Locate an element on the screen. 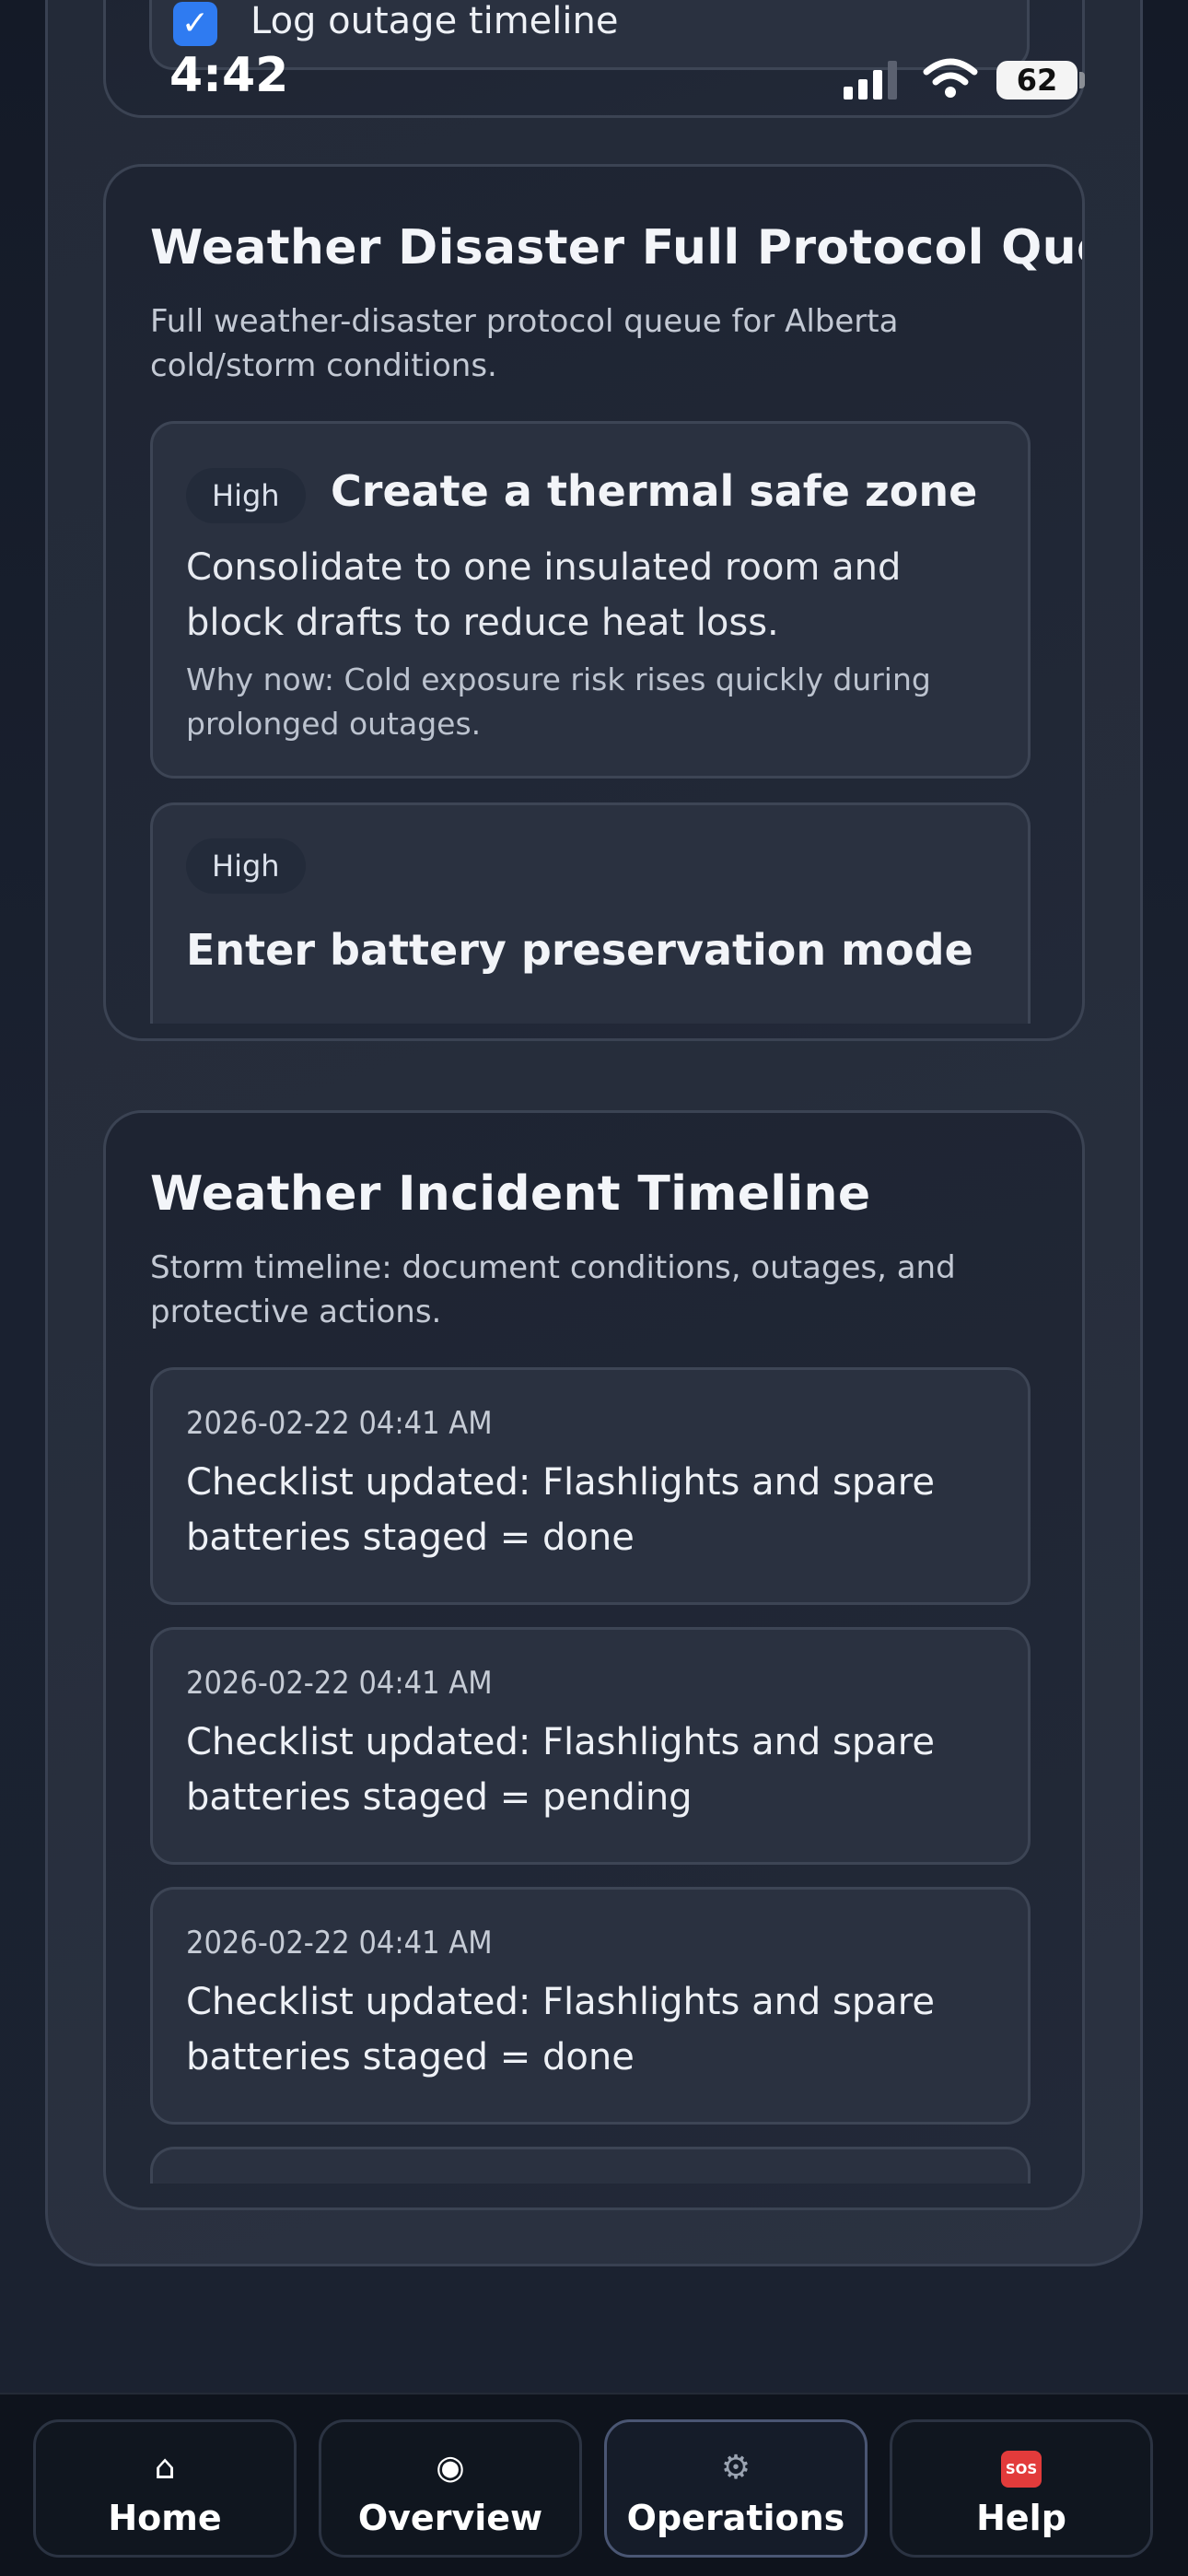 This screenshot has height=2576, width=1188. timeline-entry-partial is located at coordinates (590, 2165).